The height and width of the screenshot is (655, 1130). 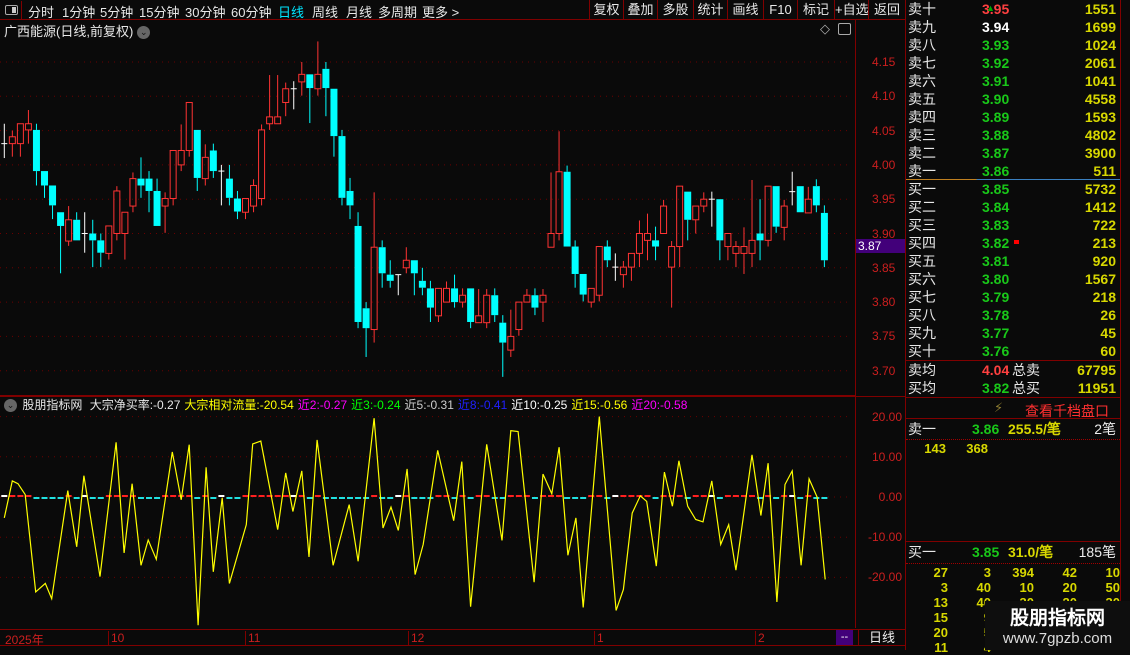 What do you see at coordinates (886, 10) in the screenshot?
I see `back-button: 返回` at bounding box center [886, 10].